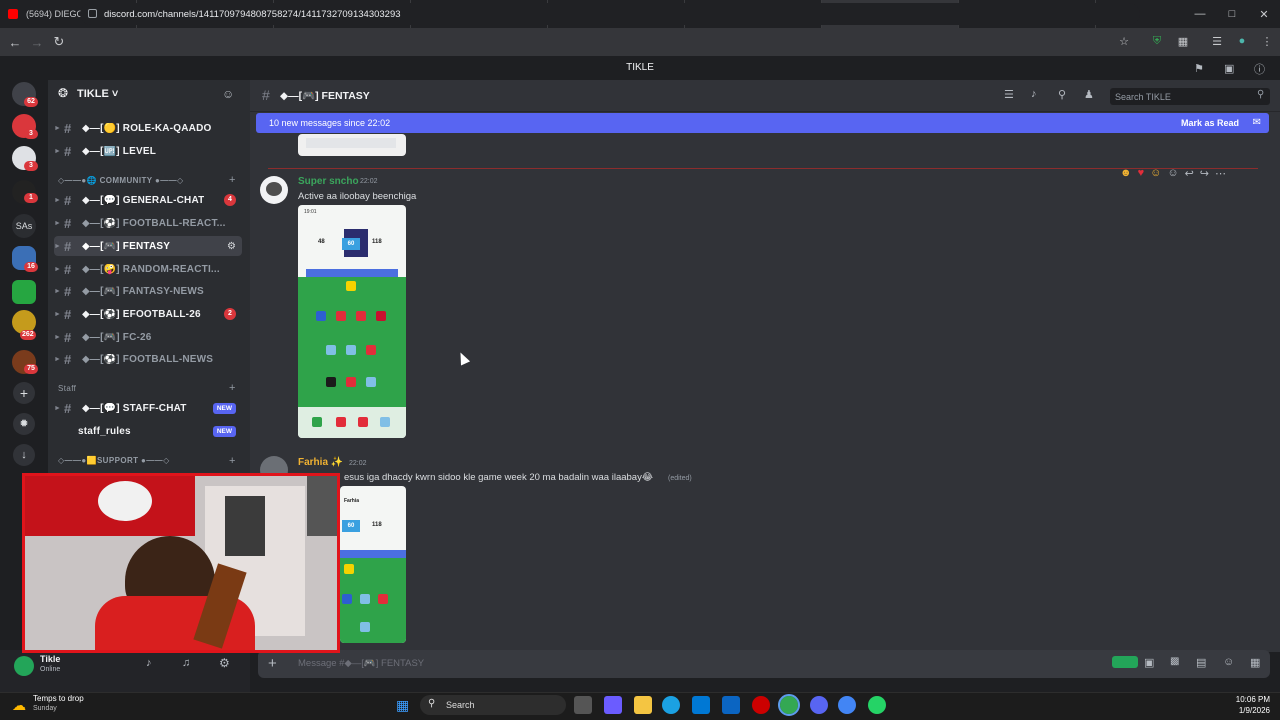 This screenshot has height=720, width=1280. Describe the element at coordinates (1124, 42) in the screenshot. I see `bookmark-star-icon: ☆` at that location.